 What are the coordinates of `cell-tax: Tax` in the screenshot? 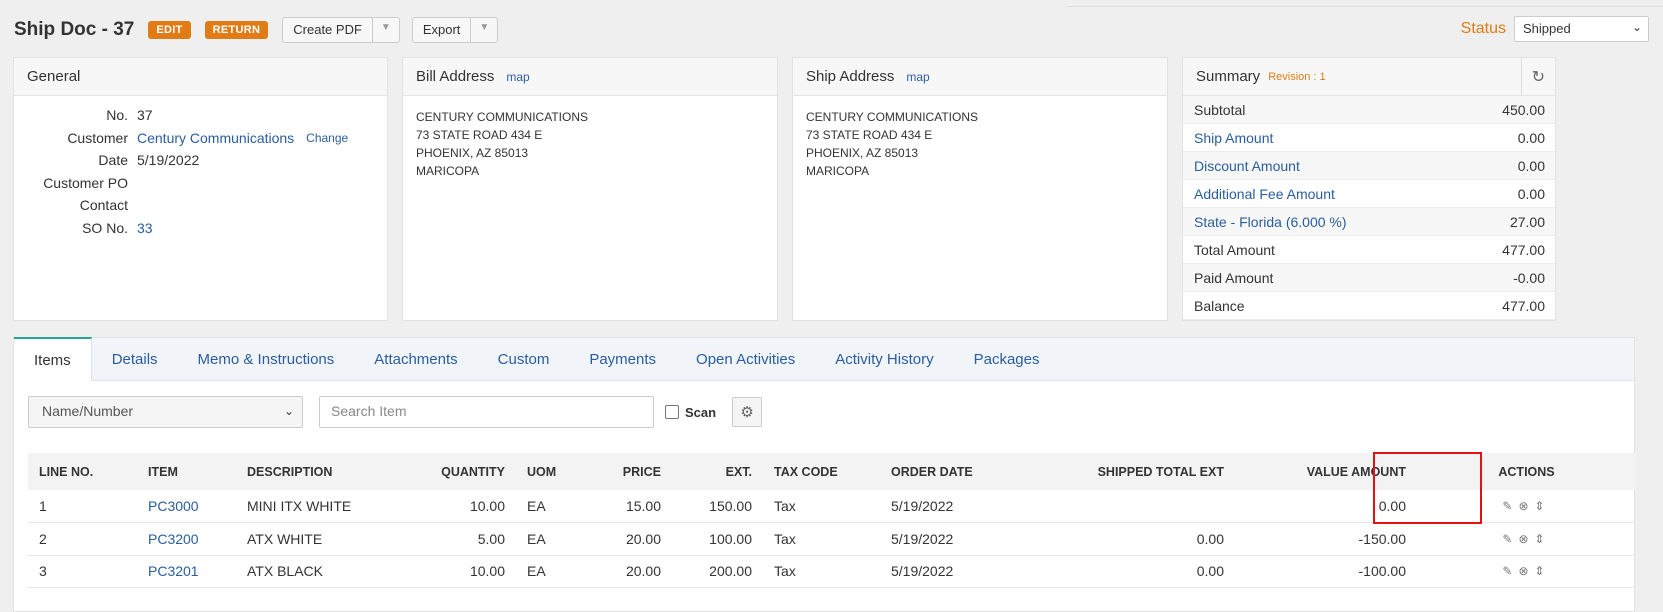 It's located at (821, 539).